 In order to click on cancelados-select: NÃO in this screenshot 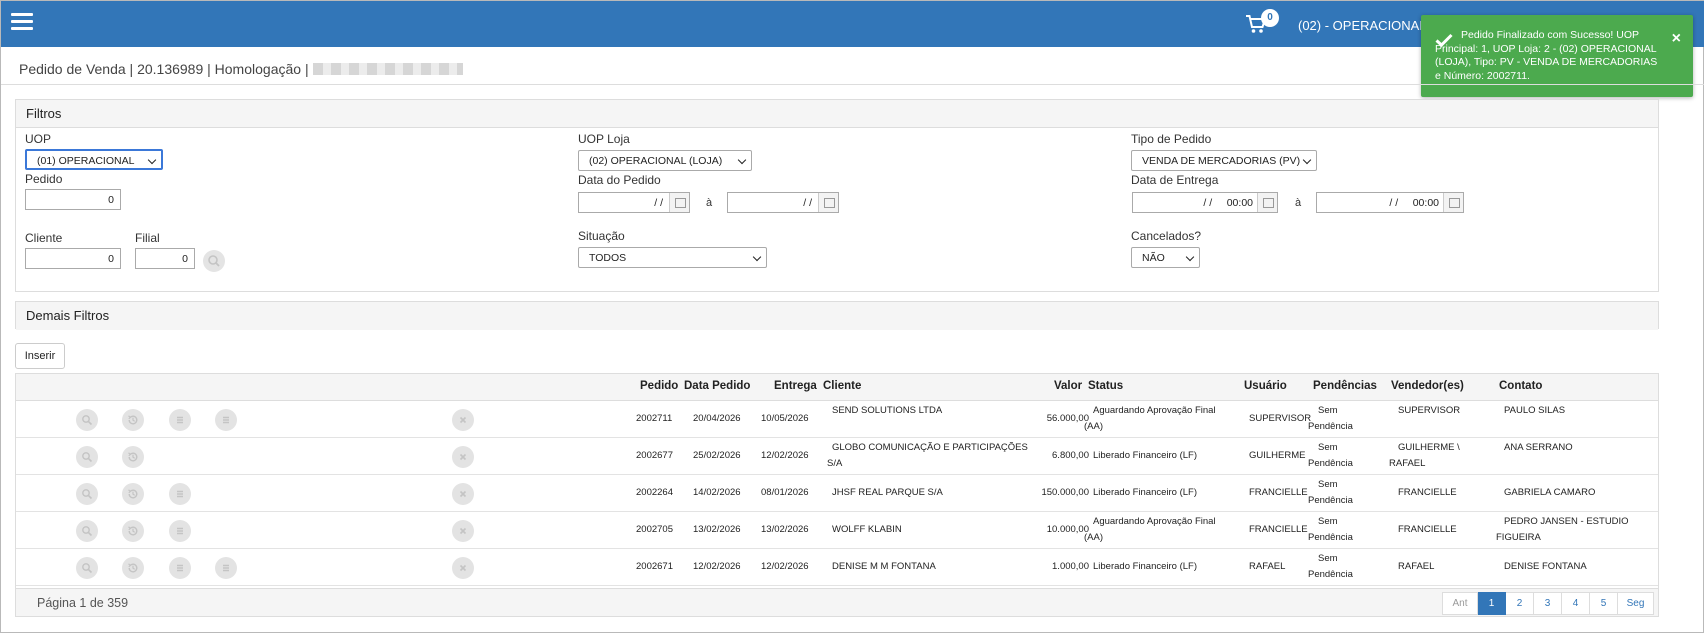, I will do `click(1165, 257)`.